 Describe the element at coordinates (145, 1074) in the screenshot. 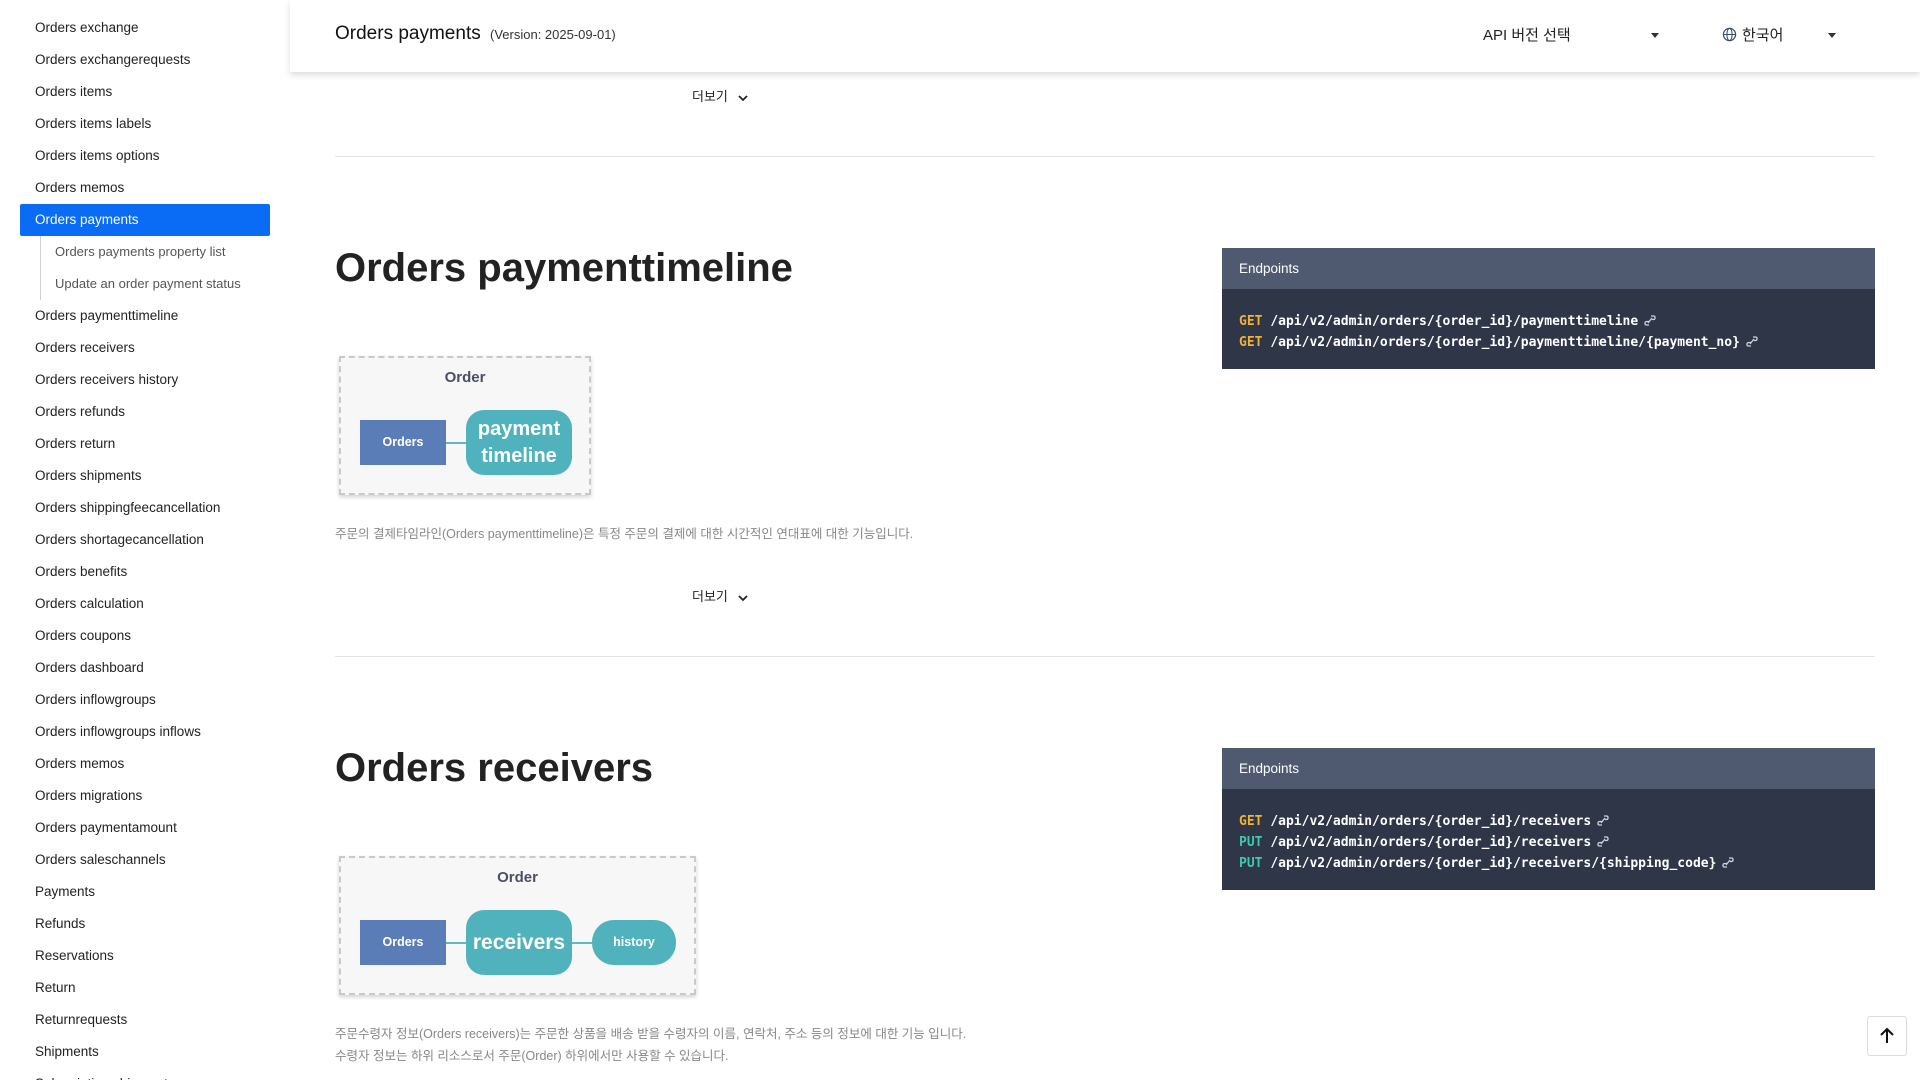

I see `sidebar-item-subscription-shipments: Subscription shipments` at that location.